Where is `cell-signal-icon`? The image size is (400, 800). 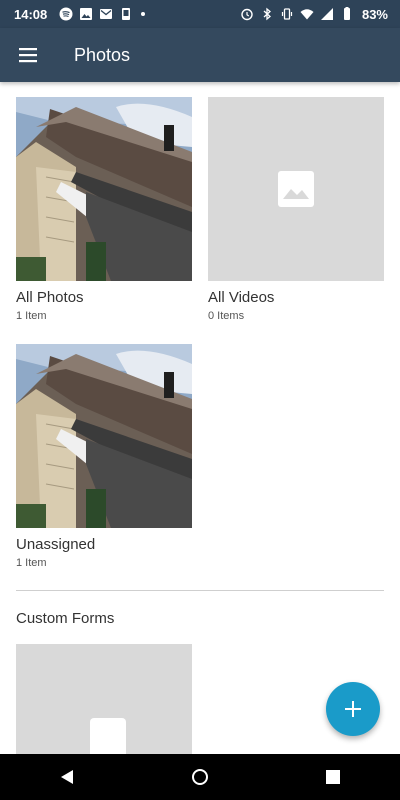 cell-signal-icon is located at coordinates (326, 14).